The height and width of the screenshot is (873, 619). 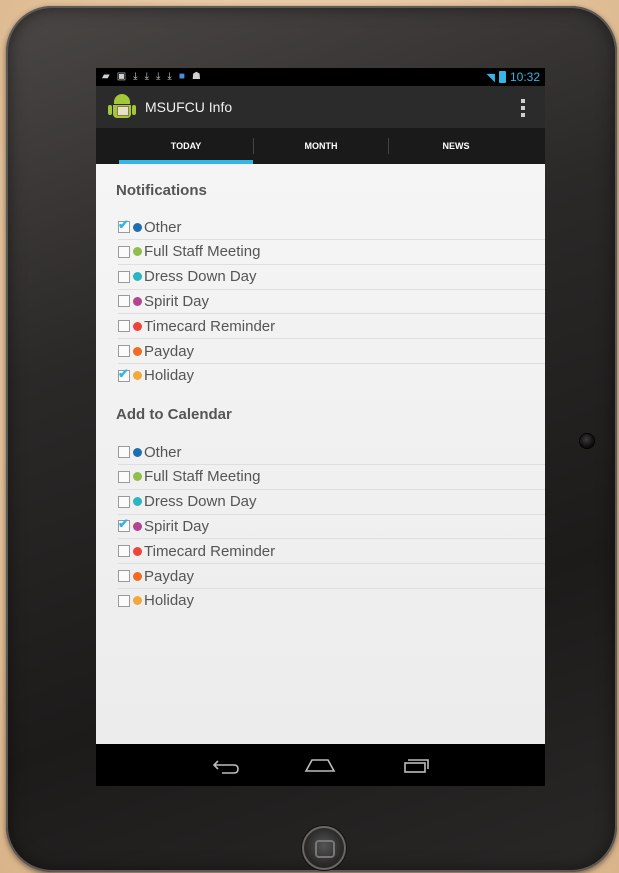 What do you see at coordinates (331, 302) in the screenshot?
I see `checkbox-row: Spirit Day` at bounding box center [331, 302].